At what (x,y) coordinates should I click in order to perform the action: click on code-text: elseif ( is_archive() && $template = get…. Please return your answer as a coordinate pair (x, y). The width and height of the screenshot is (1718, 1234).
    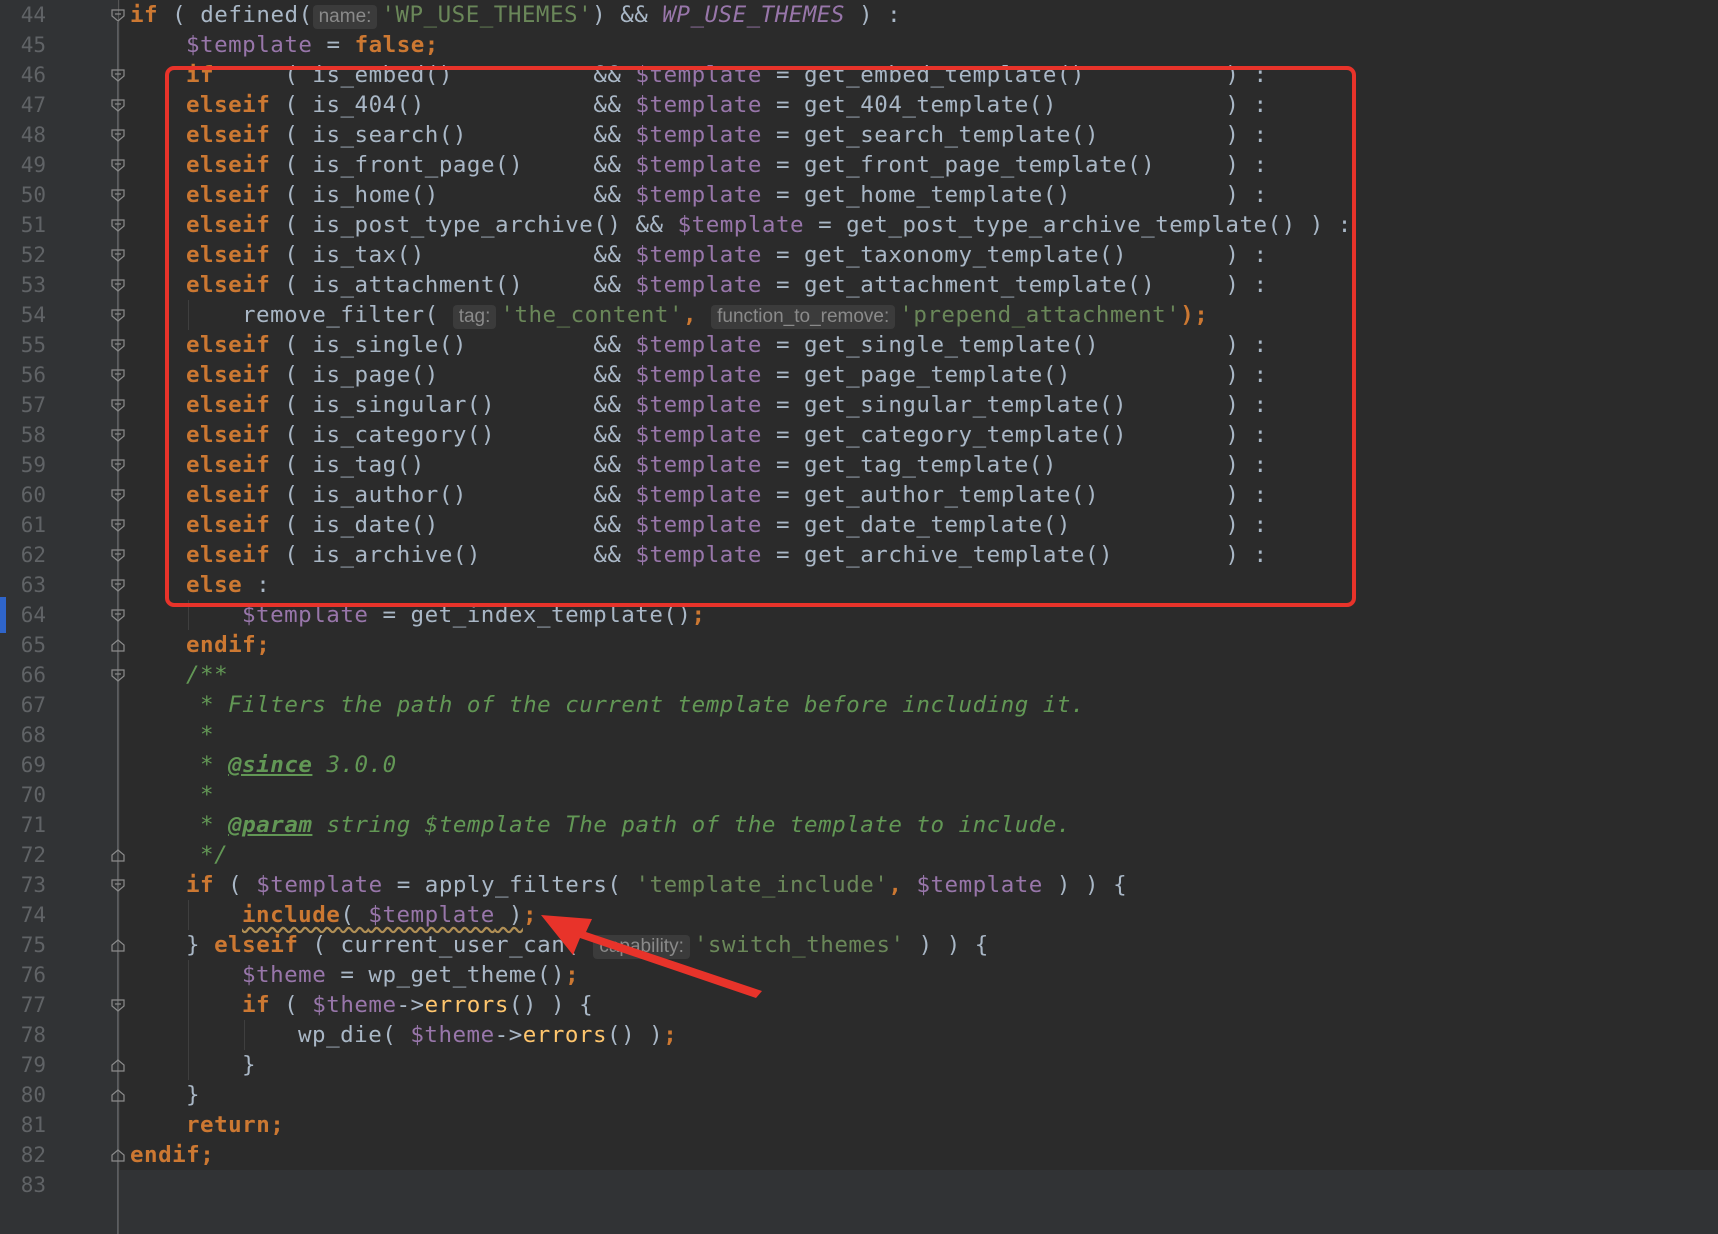
    Looking at the image, I should click on (727, 555).